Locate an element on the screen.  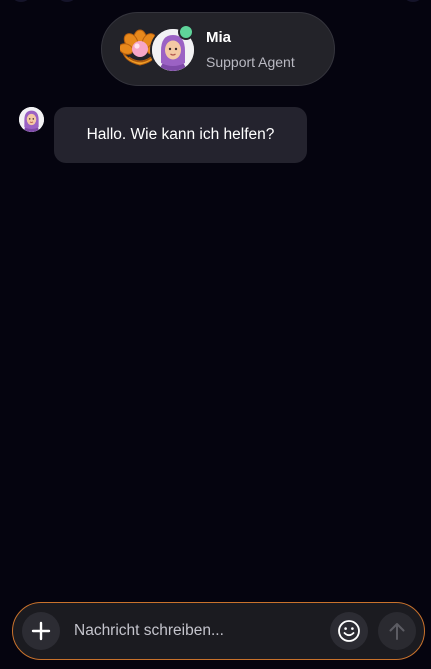
agent-name: Mia is located at coordinates (219, 37).